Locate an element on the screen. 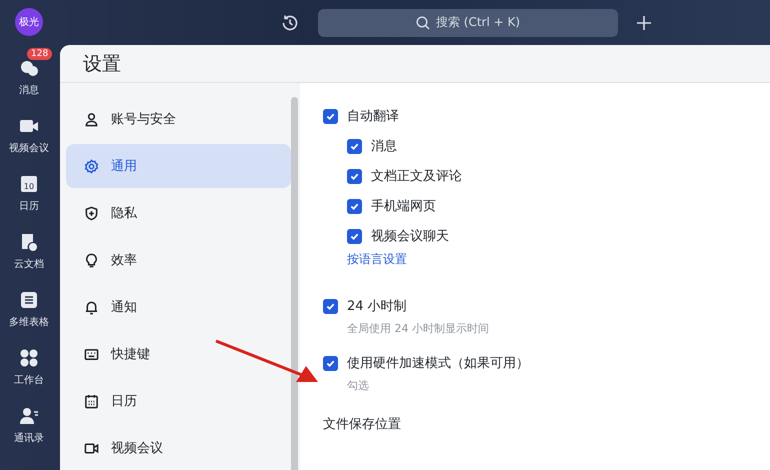 The height and width of the screenshot is (470, 770). contacts-icon is located at coordinates (29, 416).